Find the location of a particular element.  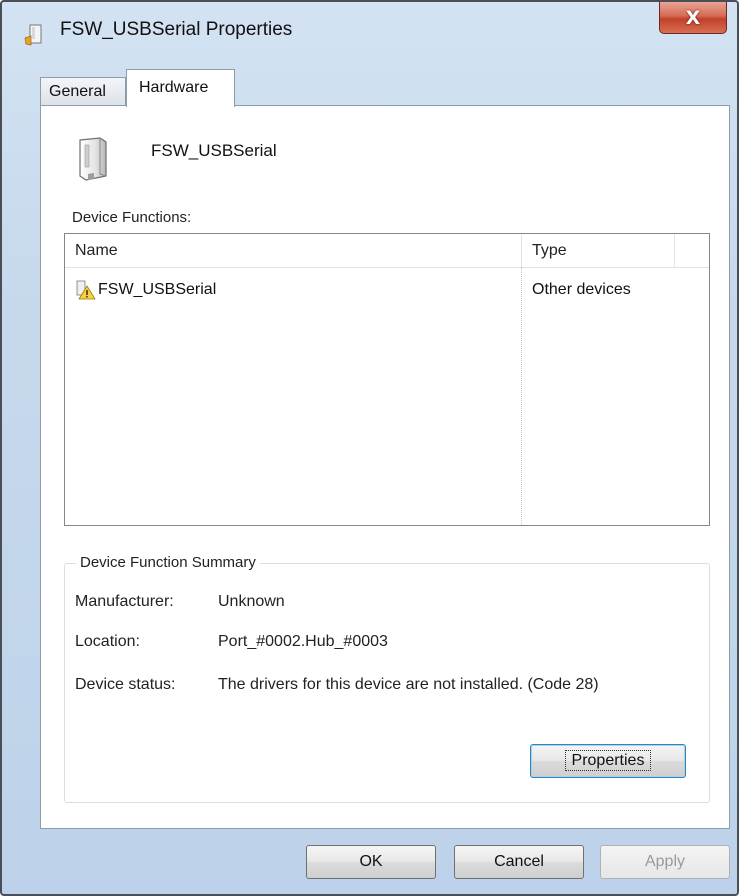

properties-button: Properties is located at coordinates (608, 761).